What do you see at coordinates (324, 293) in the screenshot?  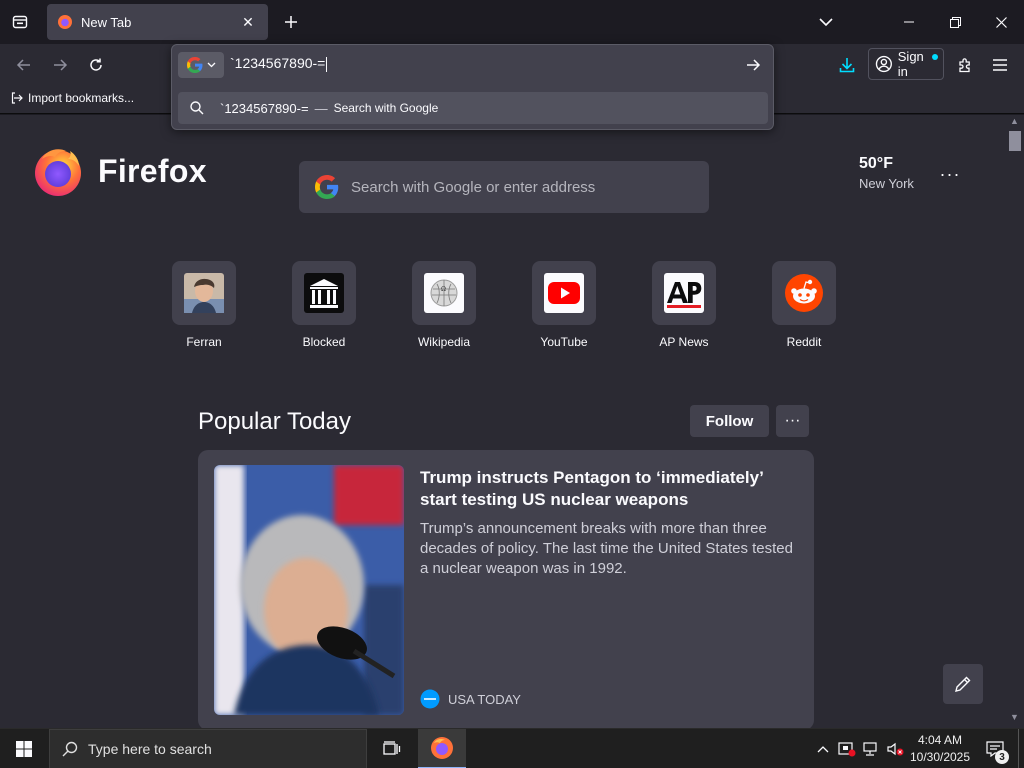 I see `building-icon` at bounding box center [324, 293].